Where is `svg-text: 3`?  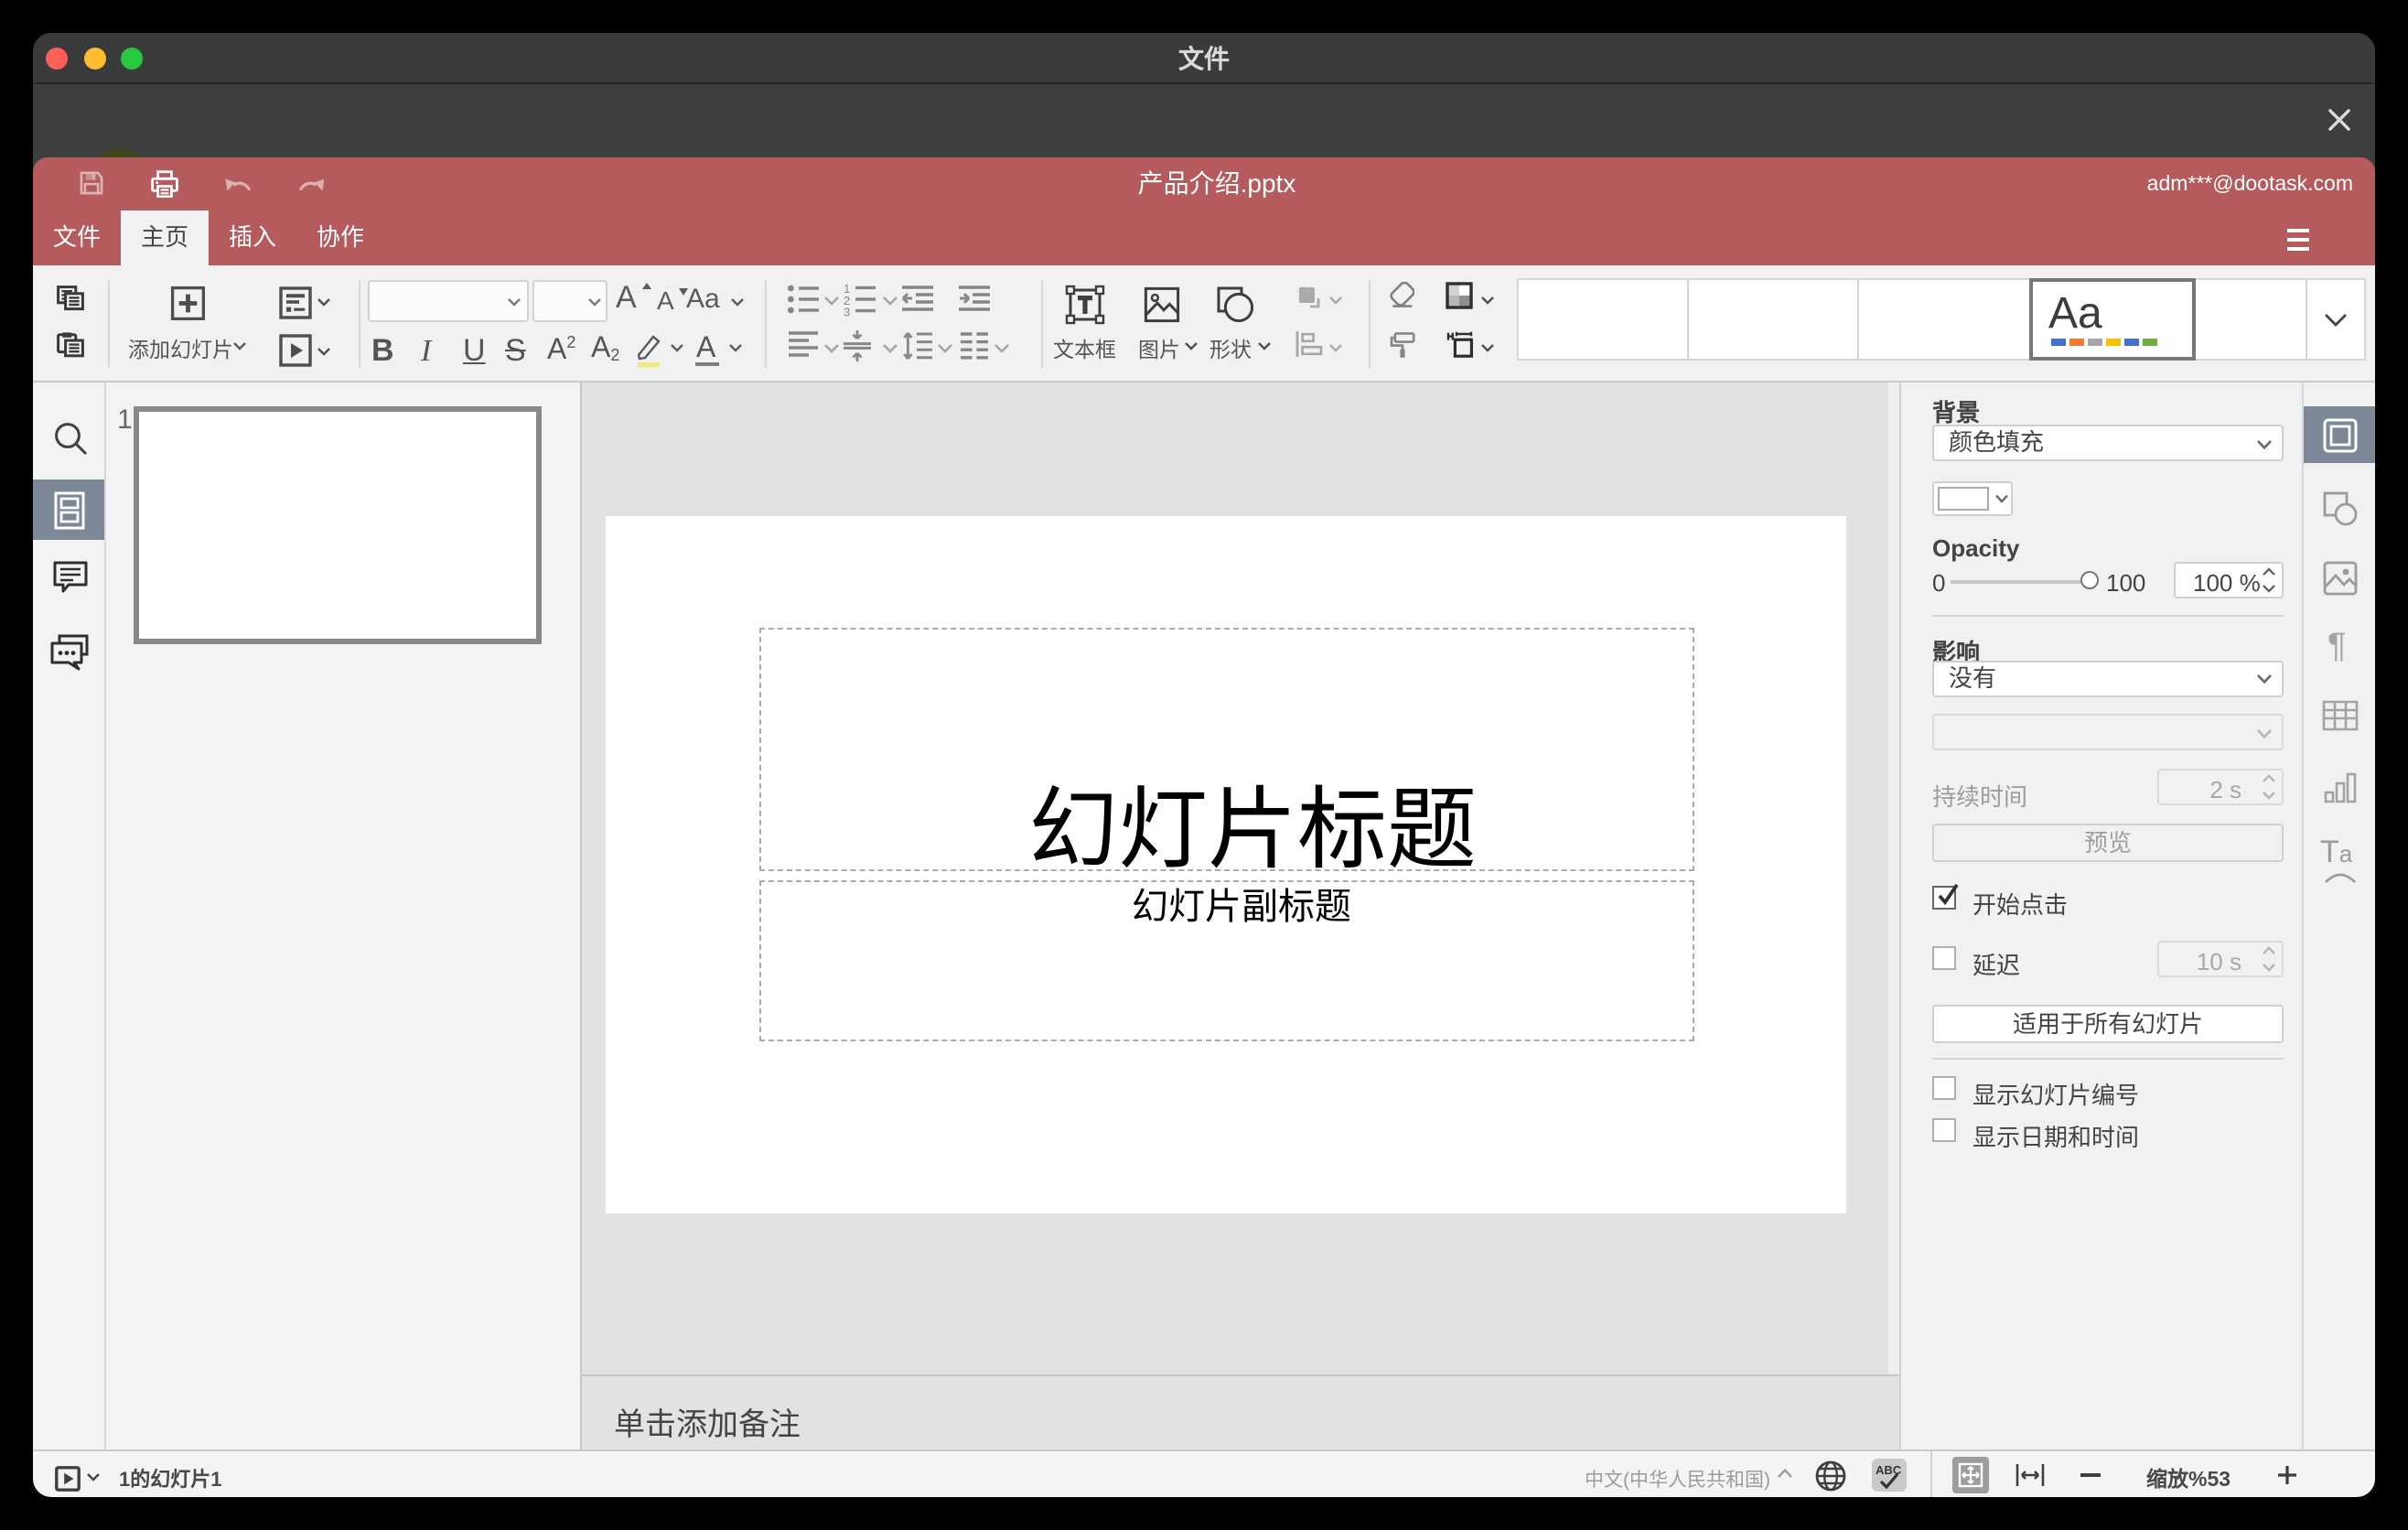 svg-text: 3 is located at coordinates (847, 311).